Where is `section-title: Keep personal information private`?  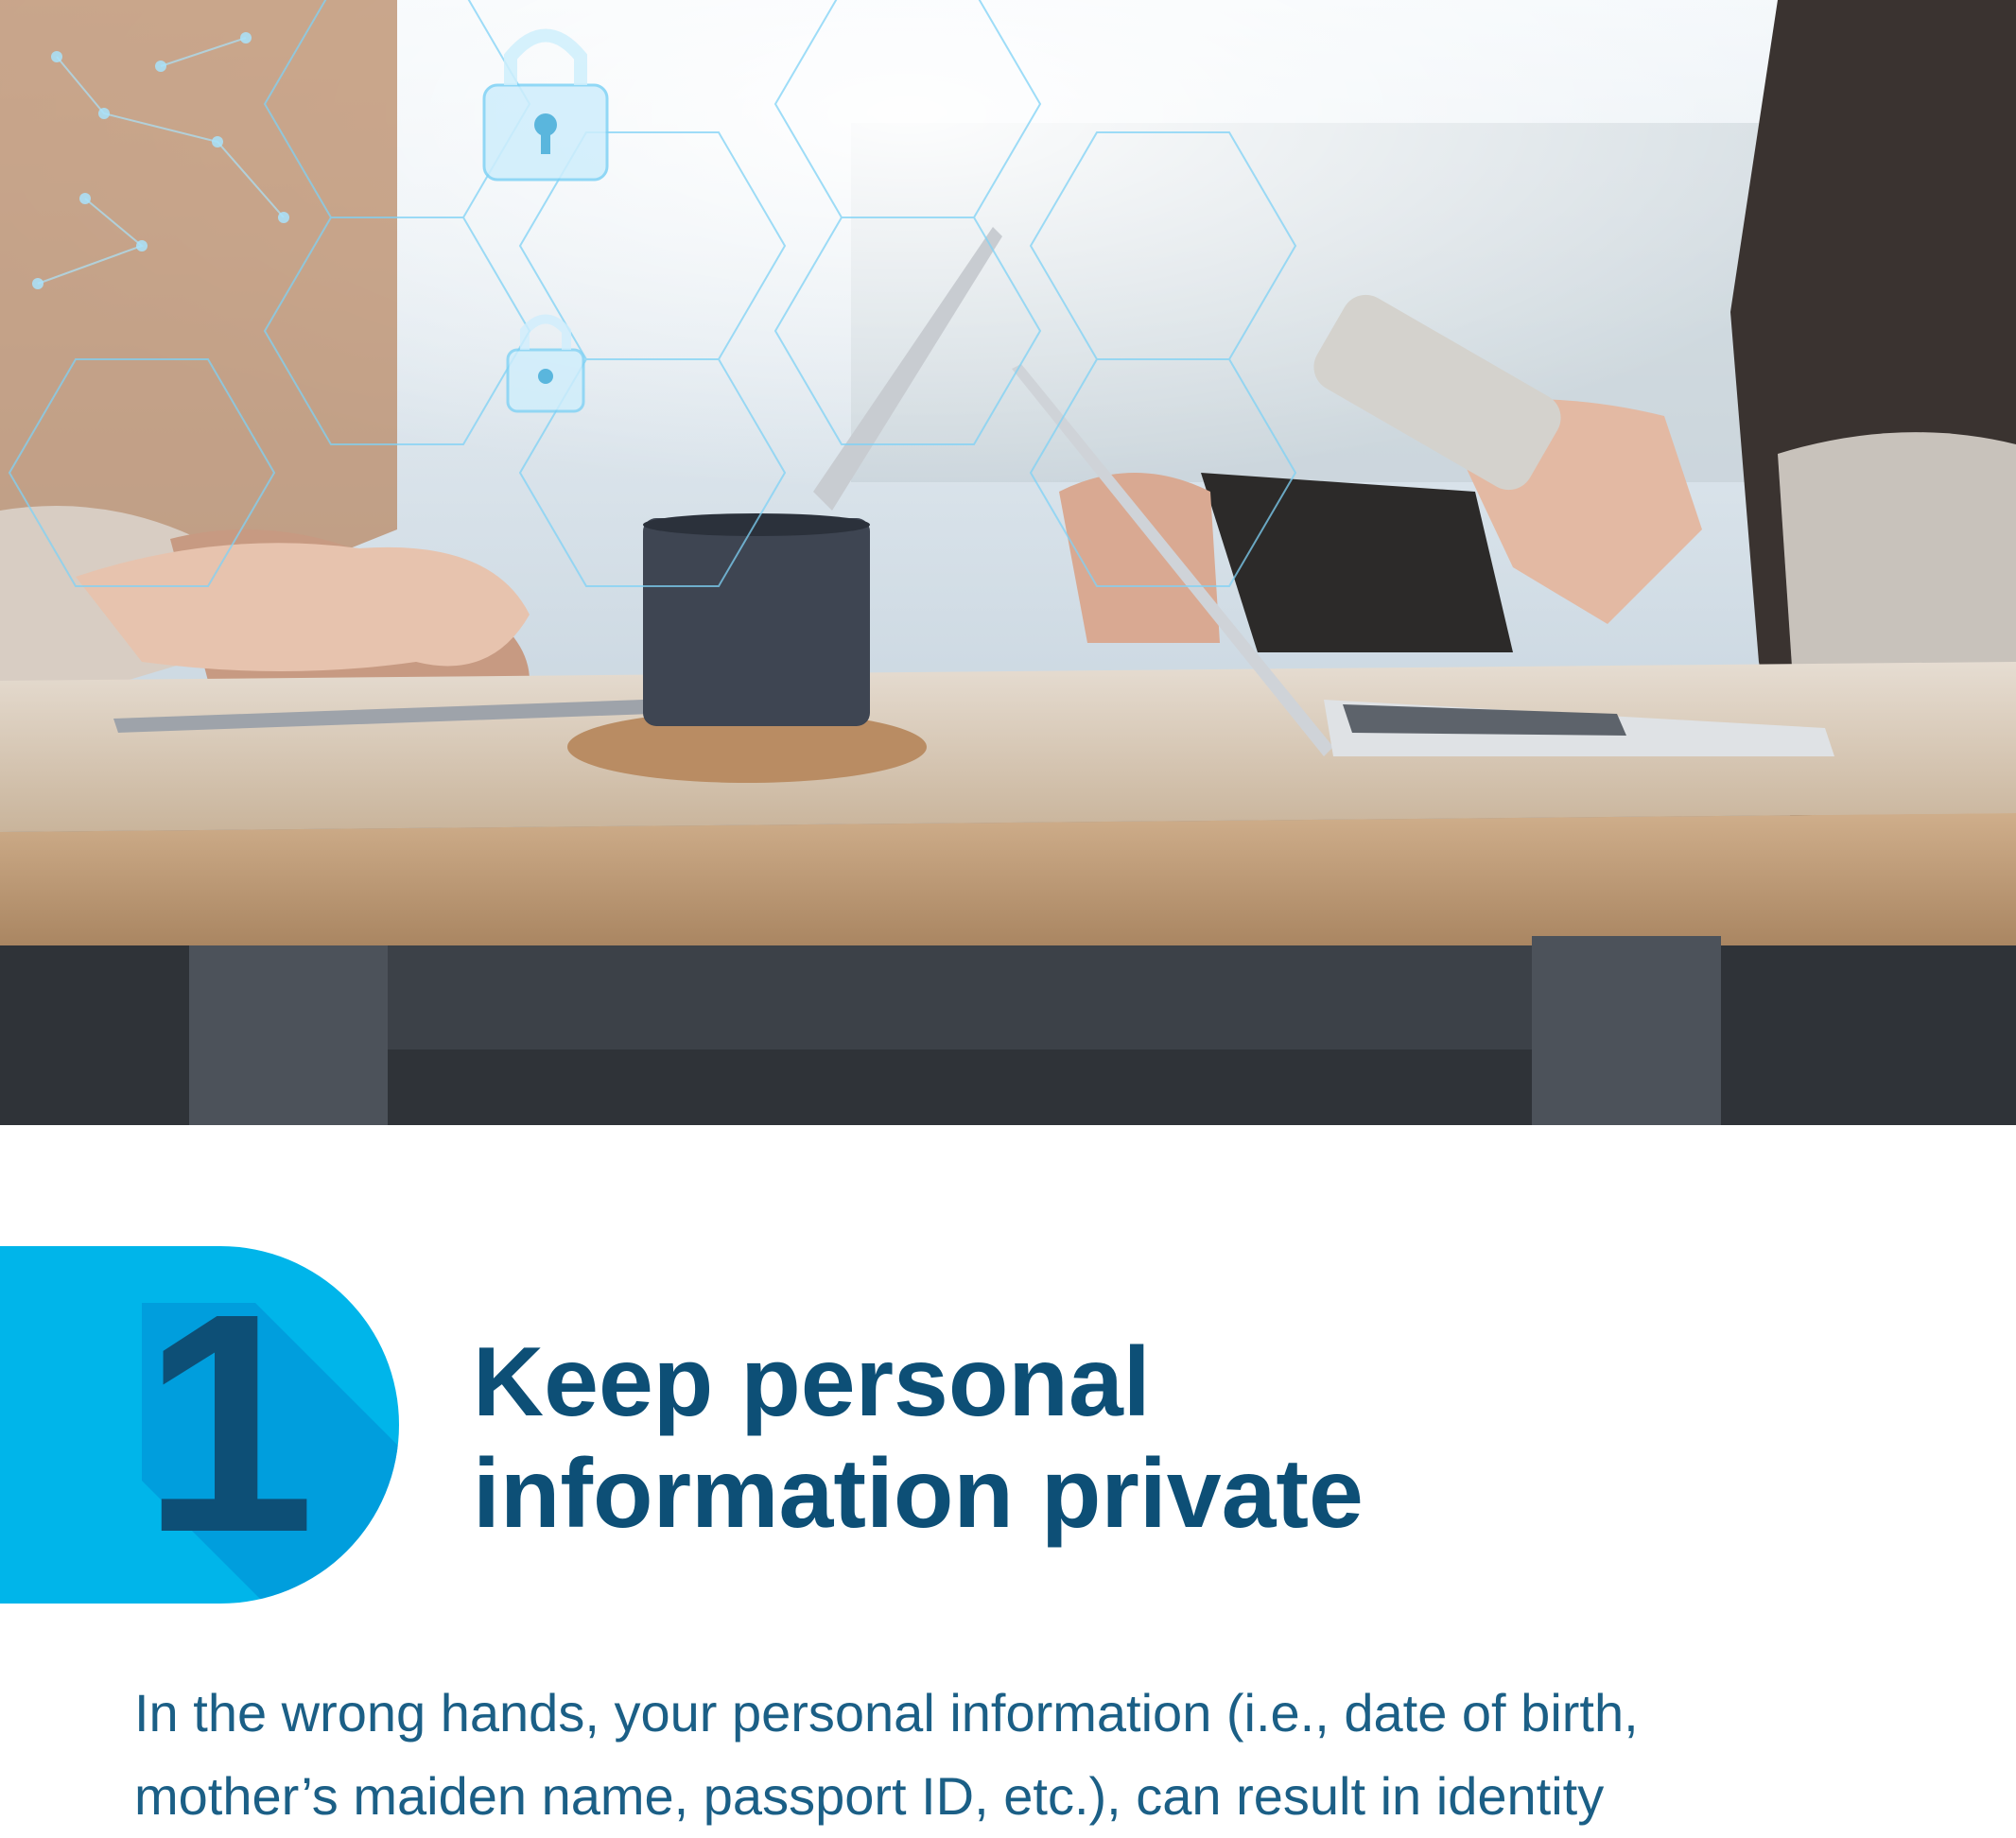
section-title: Keep personal information private is located at coordinates (1210, 1438).